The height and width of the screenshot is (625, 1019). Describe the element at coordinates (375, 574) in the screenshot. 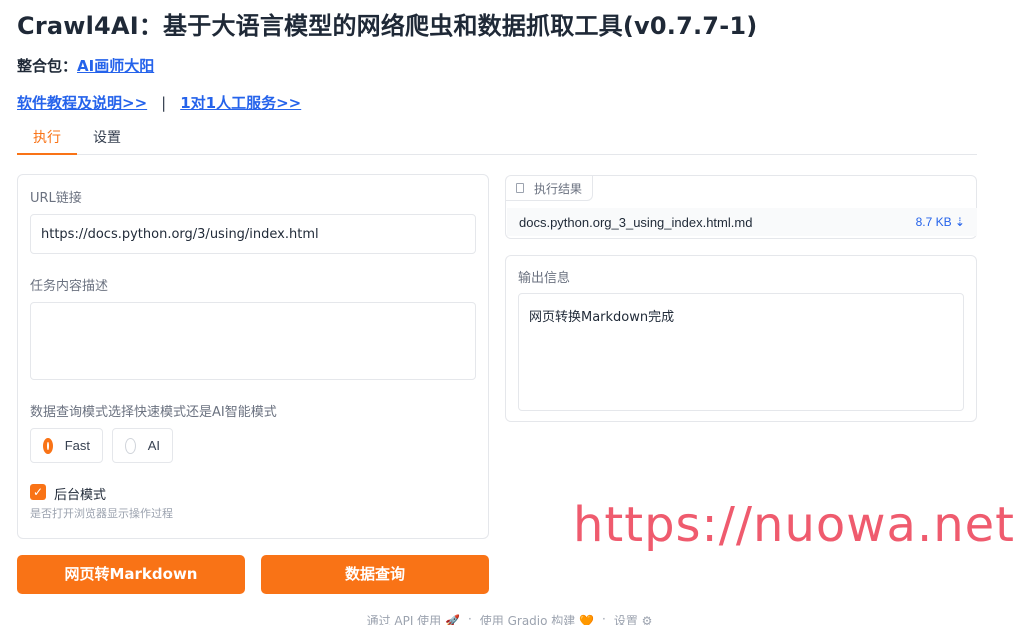

I see `query-button: 数据查询` at that location.